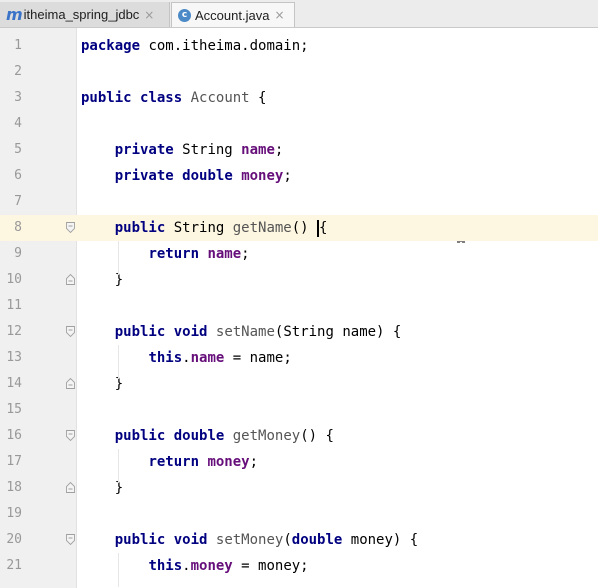 The image size is (598, 588). Describe the element at coordinates (14, 331) in the screenshot. I see `line-number: 12` at that location.